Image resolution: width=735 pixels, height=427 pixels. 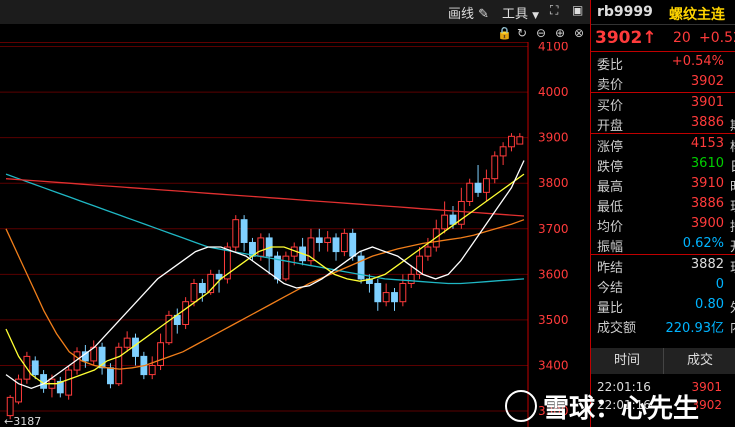 What do you see at coordinates (554, 10) in the screenshot?
I see `fullscreen-icon: ⛶` at bounding box center [554, 10].